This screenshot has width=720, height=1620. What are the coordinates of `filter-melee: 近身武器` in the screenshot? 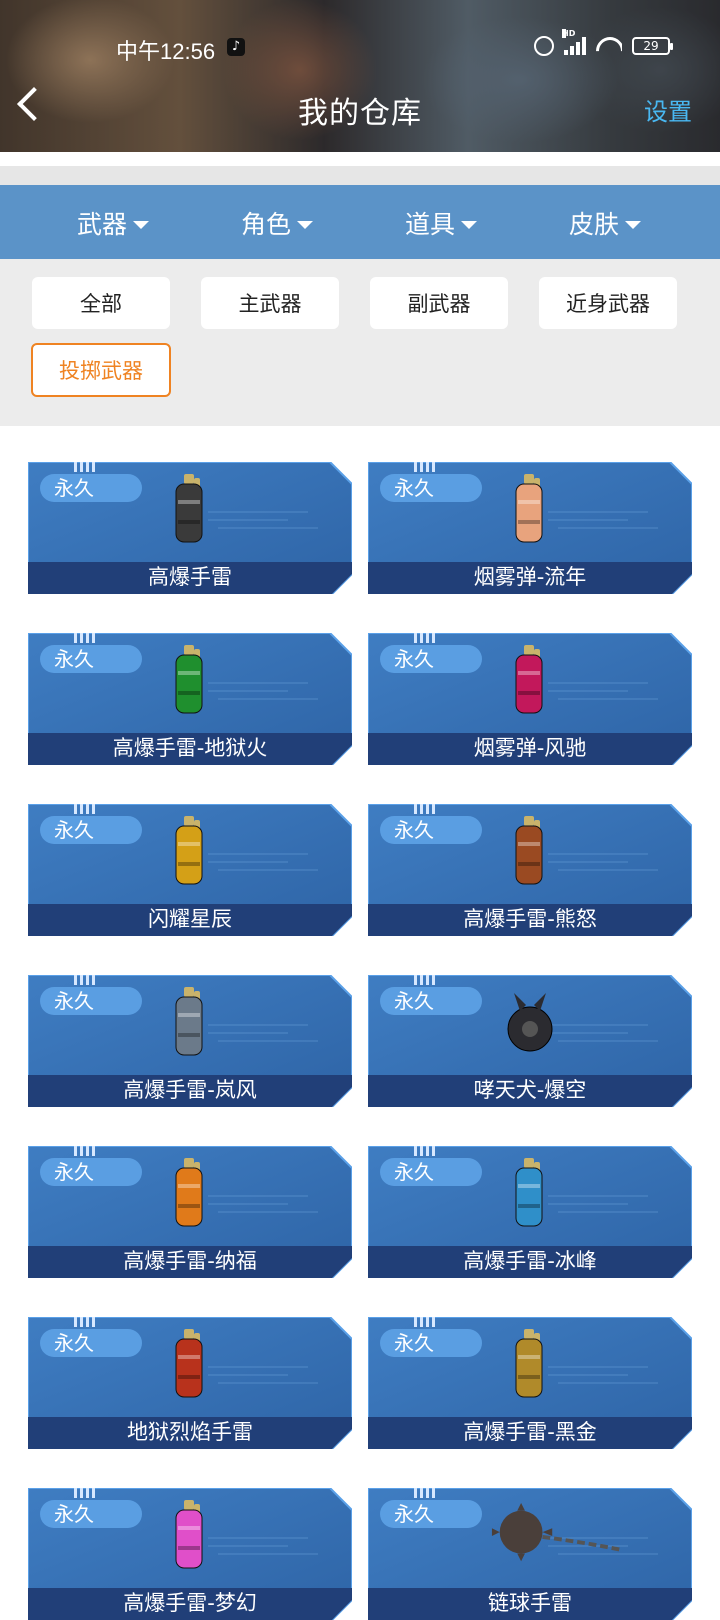 It's located at (608, 303).